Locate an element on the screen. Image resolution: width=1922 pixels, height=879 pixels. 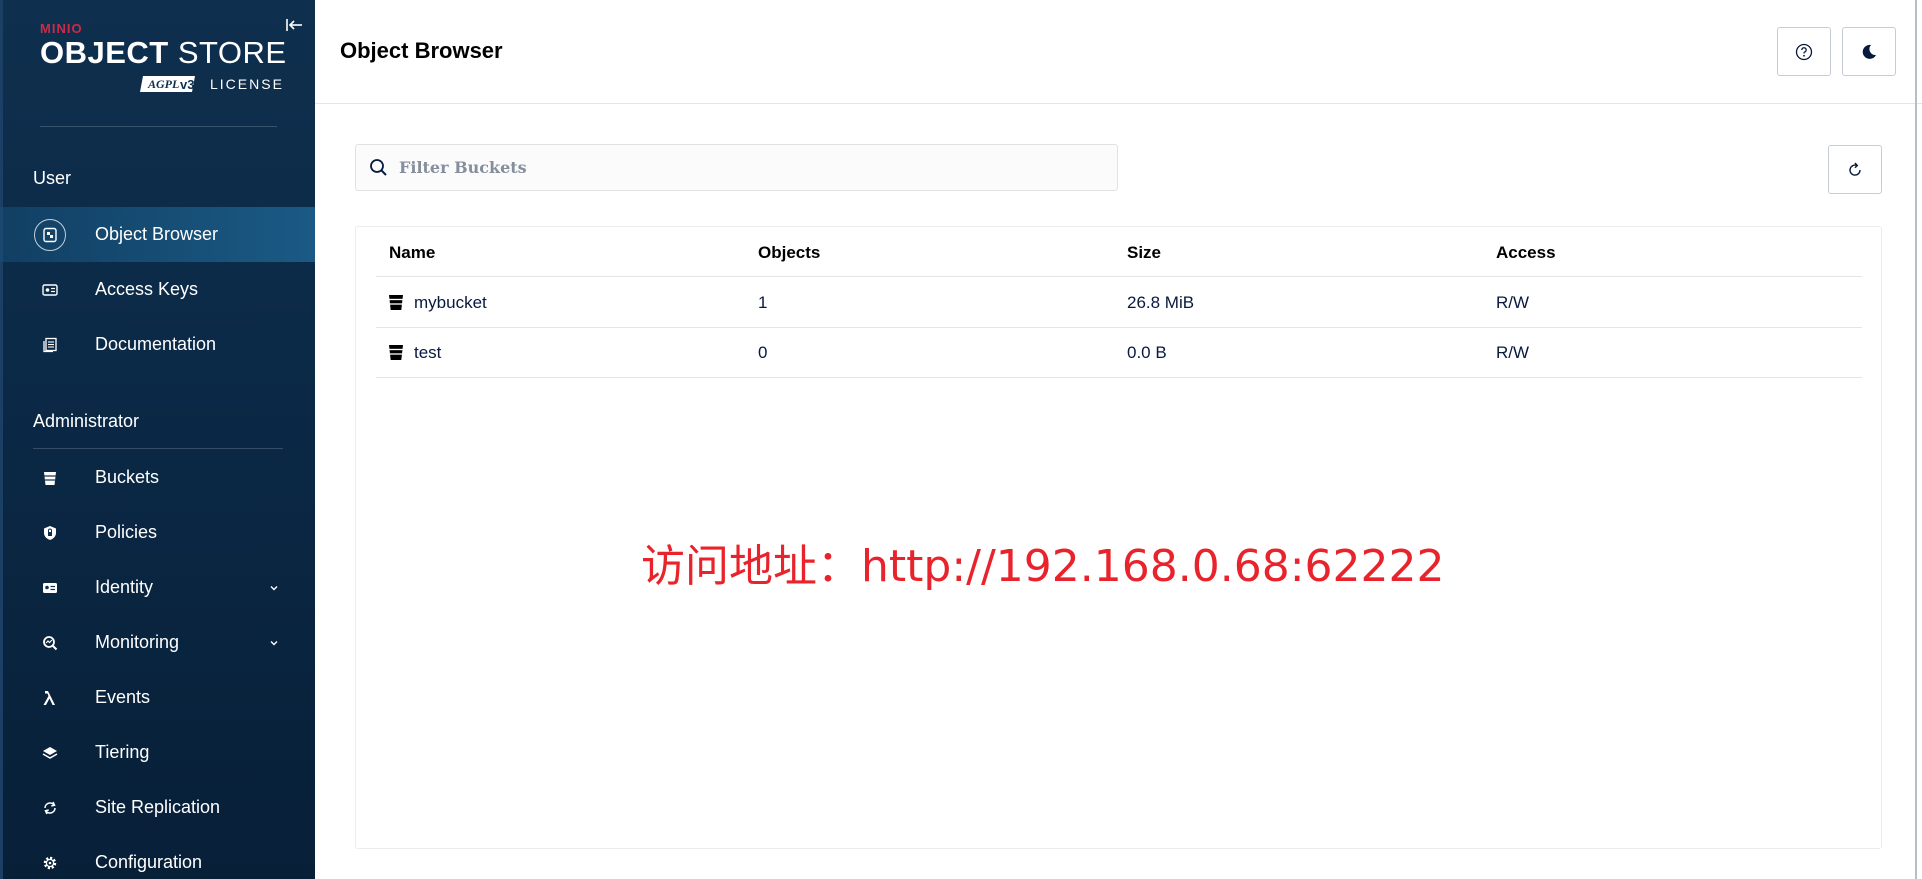
sidebar-item-access-keys: Access Keys is located at coordinates (157, 289).